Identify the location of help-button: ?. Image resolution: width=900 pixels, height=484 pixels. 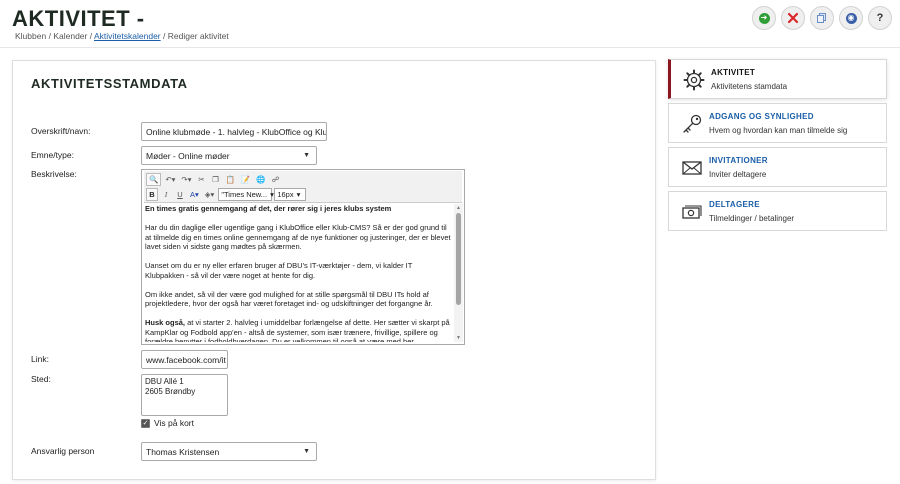
(880, 18).